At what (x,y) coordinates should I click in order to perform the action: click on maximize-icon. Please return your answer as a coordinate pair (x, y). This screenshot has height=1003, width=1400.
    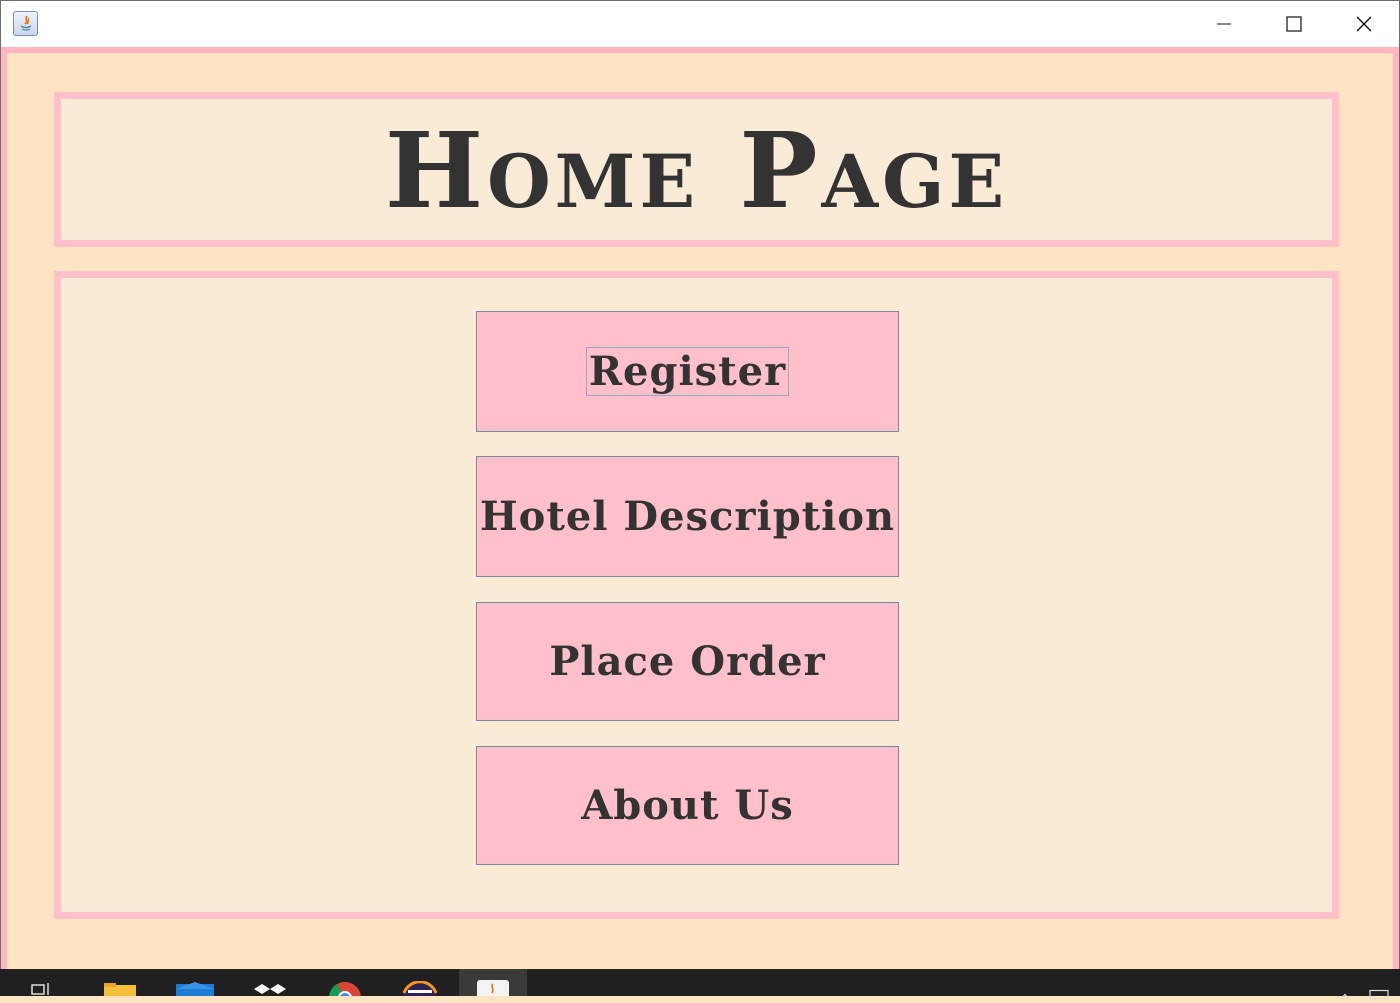
    Looking at the image, I should click on (1294, 24).